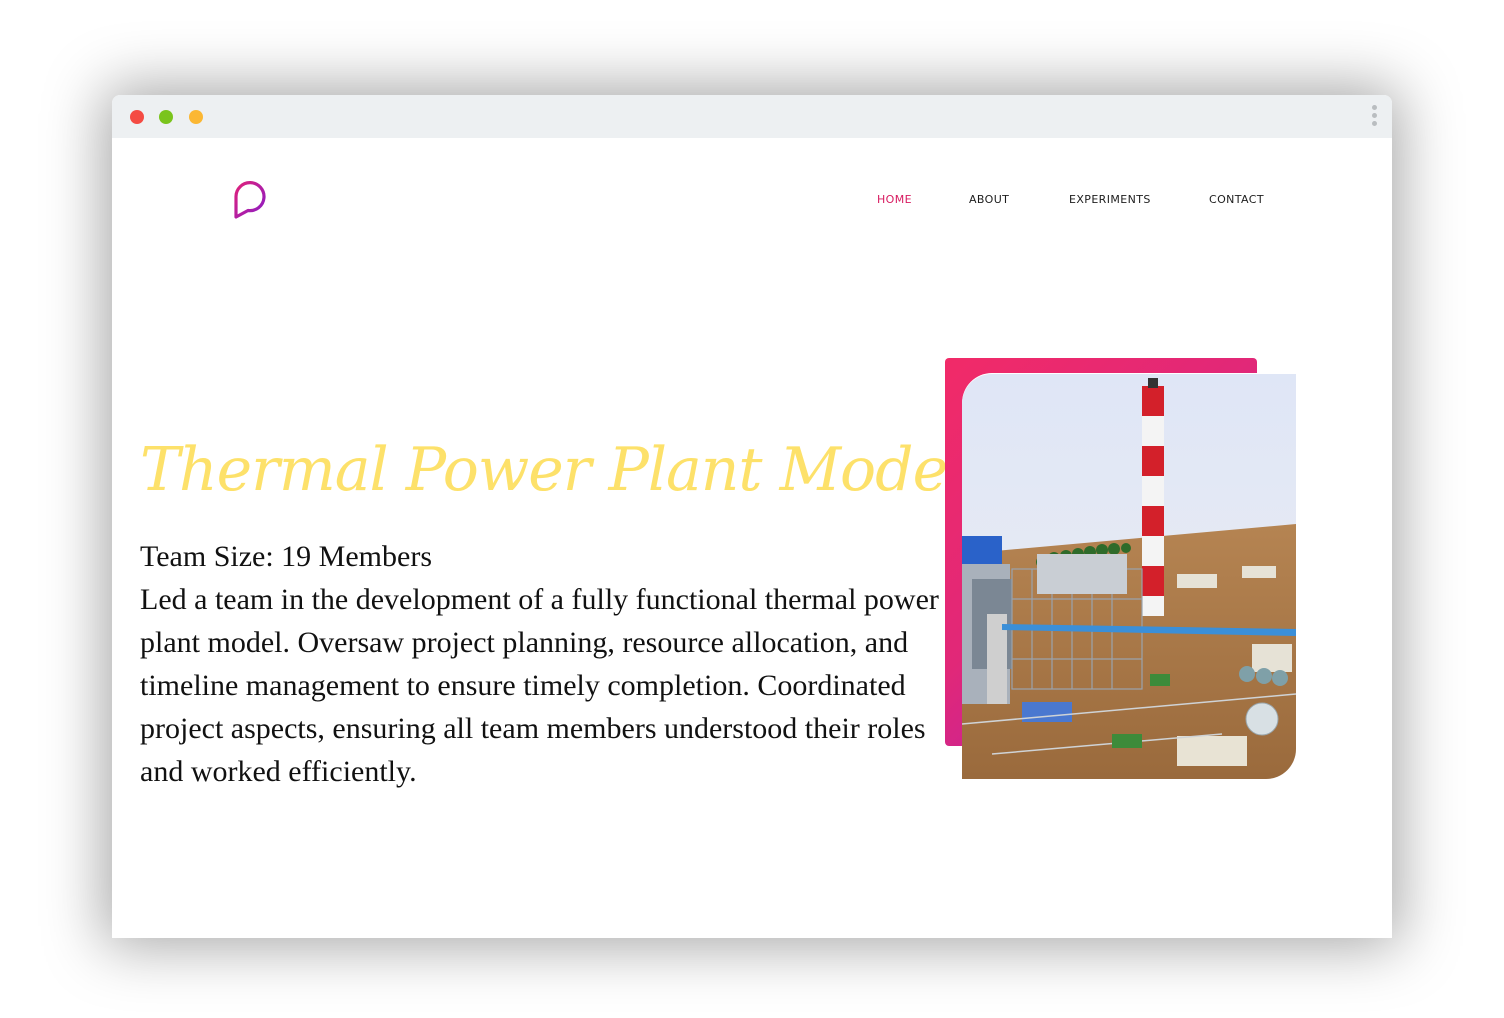  What do you see at coordinates (250, 199) in the screenshot?
I see `chat-bubble-logo-icon` at bounding box center [250, 199].